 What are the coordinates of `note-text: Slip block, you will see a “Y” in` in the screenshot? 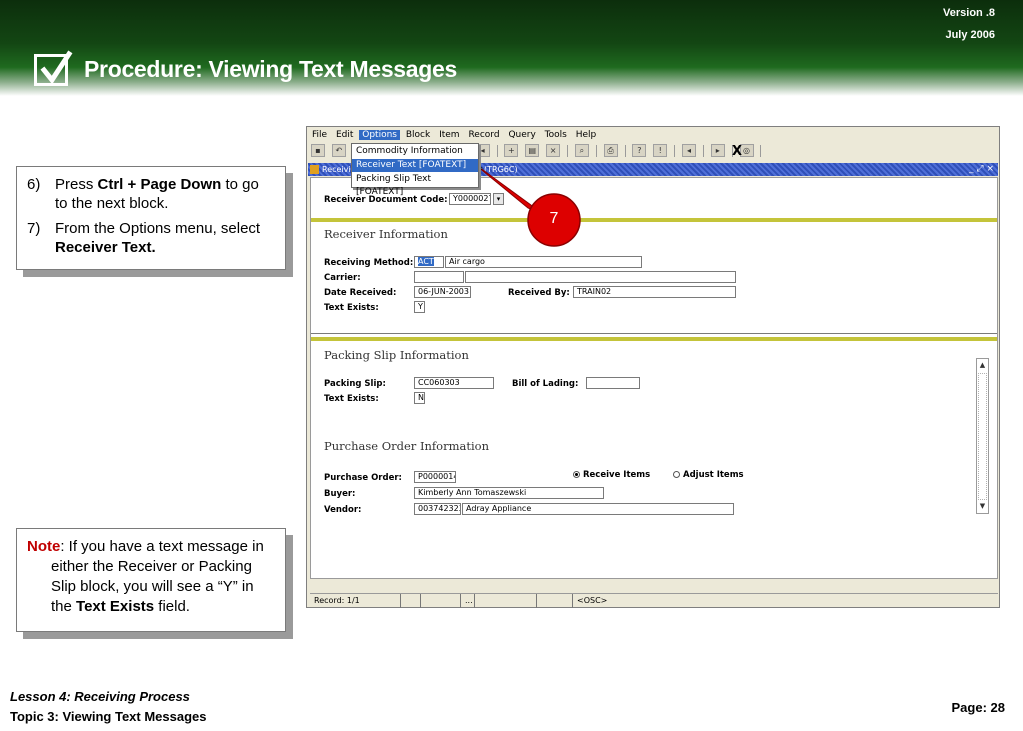 It's located at (152, 586).